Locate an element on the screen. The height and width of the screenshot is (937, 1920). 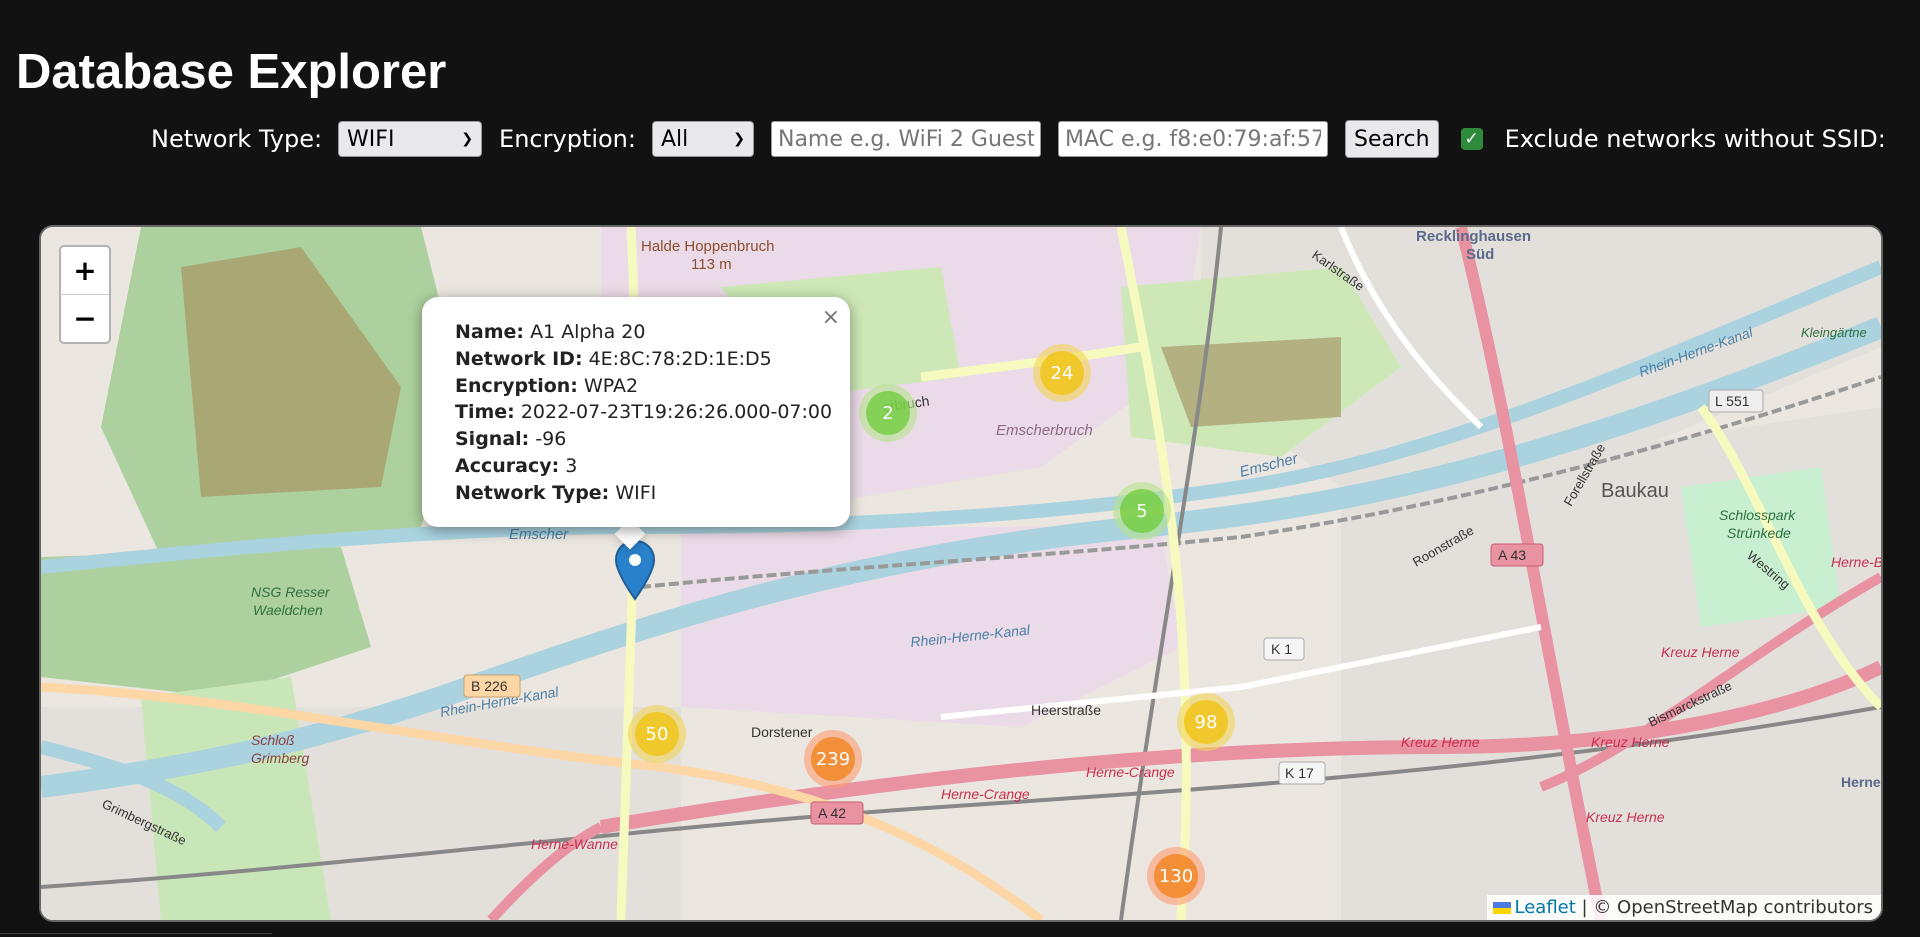
popup-key: Network Type: is located at coordinates (532, 492).